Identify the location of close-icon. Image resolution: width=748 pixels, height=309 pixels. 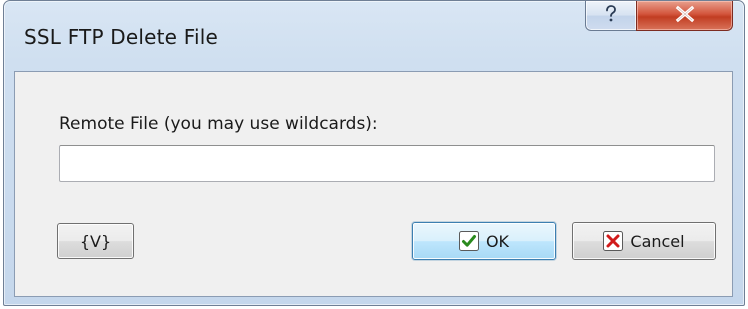
(685, 16).